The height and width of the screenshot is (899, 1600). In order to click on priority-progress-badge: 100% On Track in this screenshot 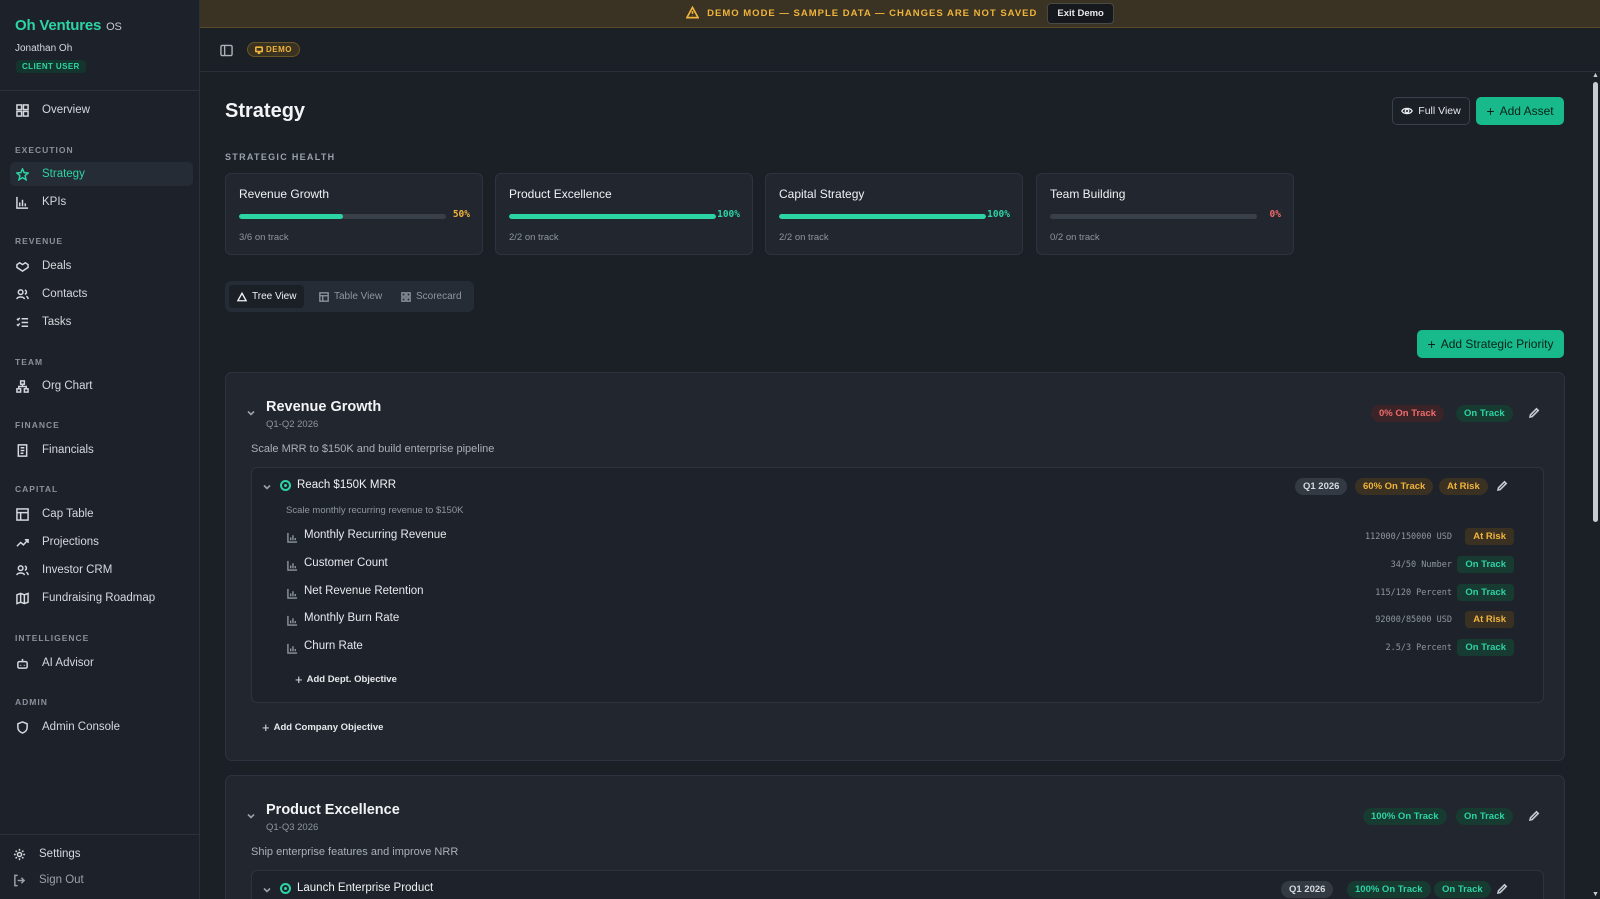, I will do `click(1405, 816)`.